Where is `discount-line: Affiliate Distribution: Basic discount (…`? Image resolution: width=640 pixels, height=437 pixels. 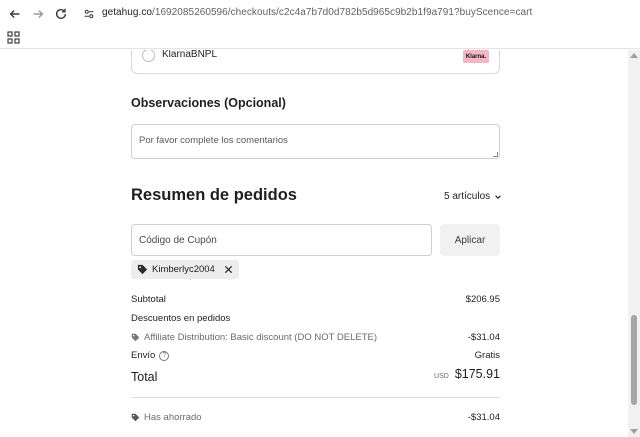 discount-line: Affiliate Distribution: Basic discount (… is located at coordinates (315, 337).